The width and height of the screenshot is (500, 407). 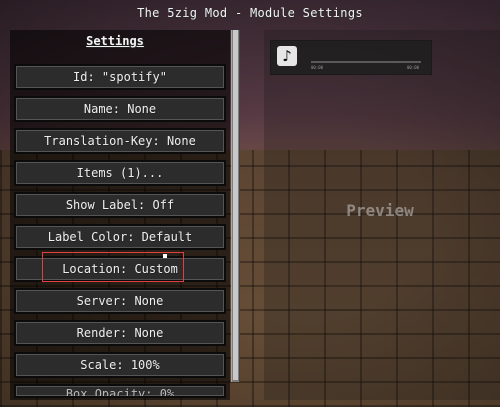 I want to click on music-time-start: 00:00, so click(x=317, y=67).